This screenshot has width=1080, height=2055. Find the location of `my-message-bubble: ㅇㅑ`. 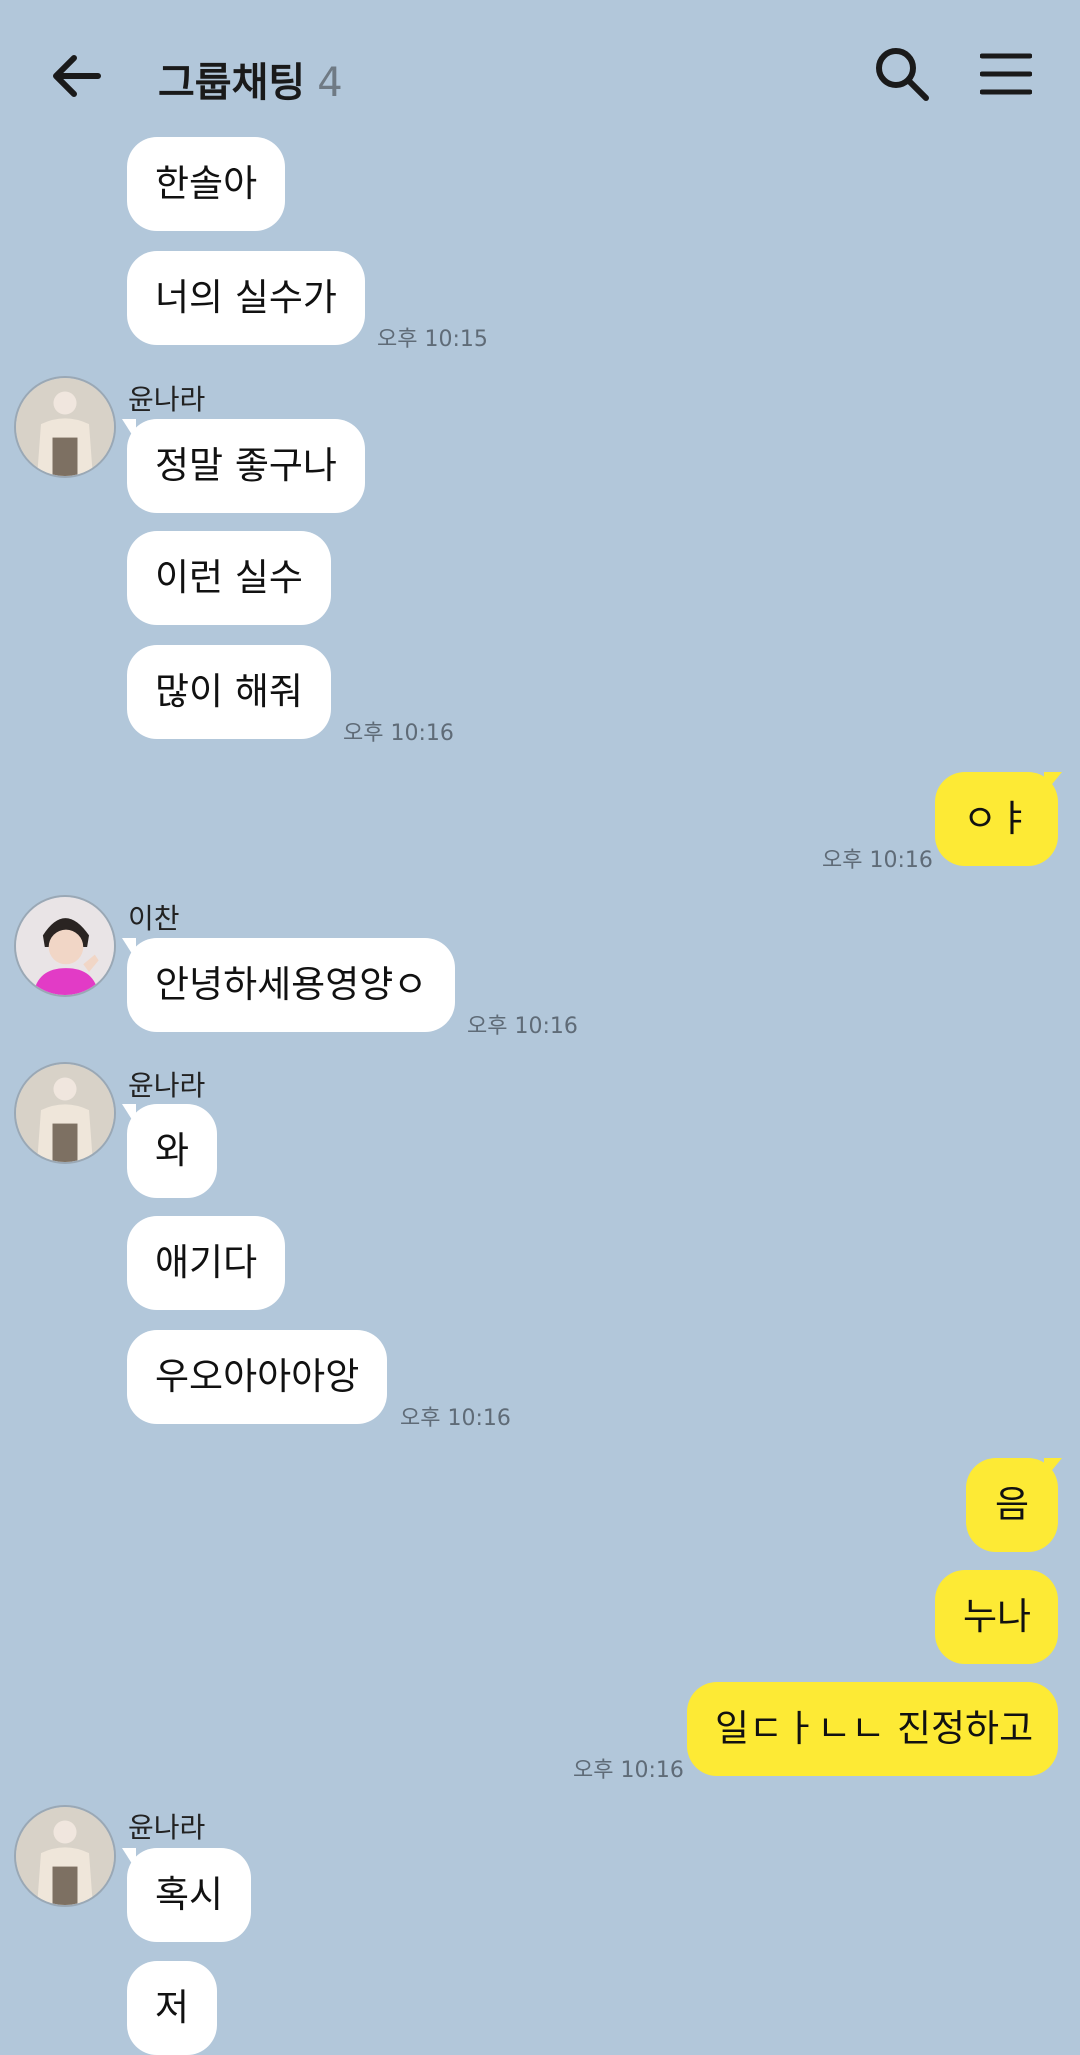

my-message-bubble: ㅇㅑ is located at coordinates (996, 819).